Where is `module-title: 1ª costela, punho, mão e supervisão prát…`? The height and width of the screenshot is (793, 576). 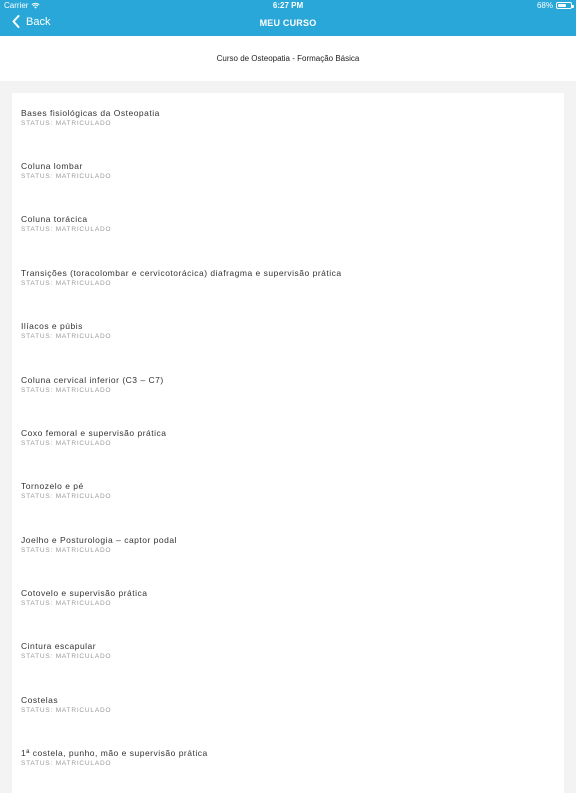
module-title: 1ª costela, punho, mão e supervisão prát… is located at coordinates (114, 753).